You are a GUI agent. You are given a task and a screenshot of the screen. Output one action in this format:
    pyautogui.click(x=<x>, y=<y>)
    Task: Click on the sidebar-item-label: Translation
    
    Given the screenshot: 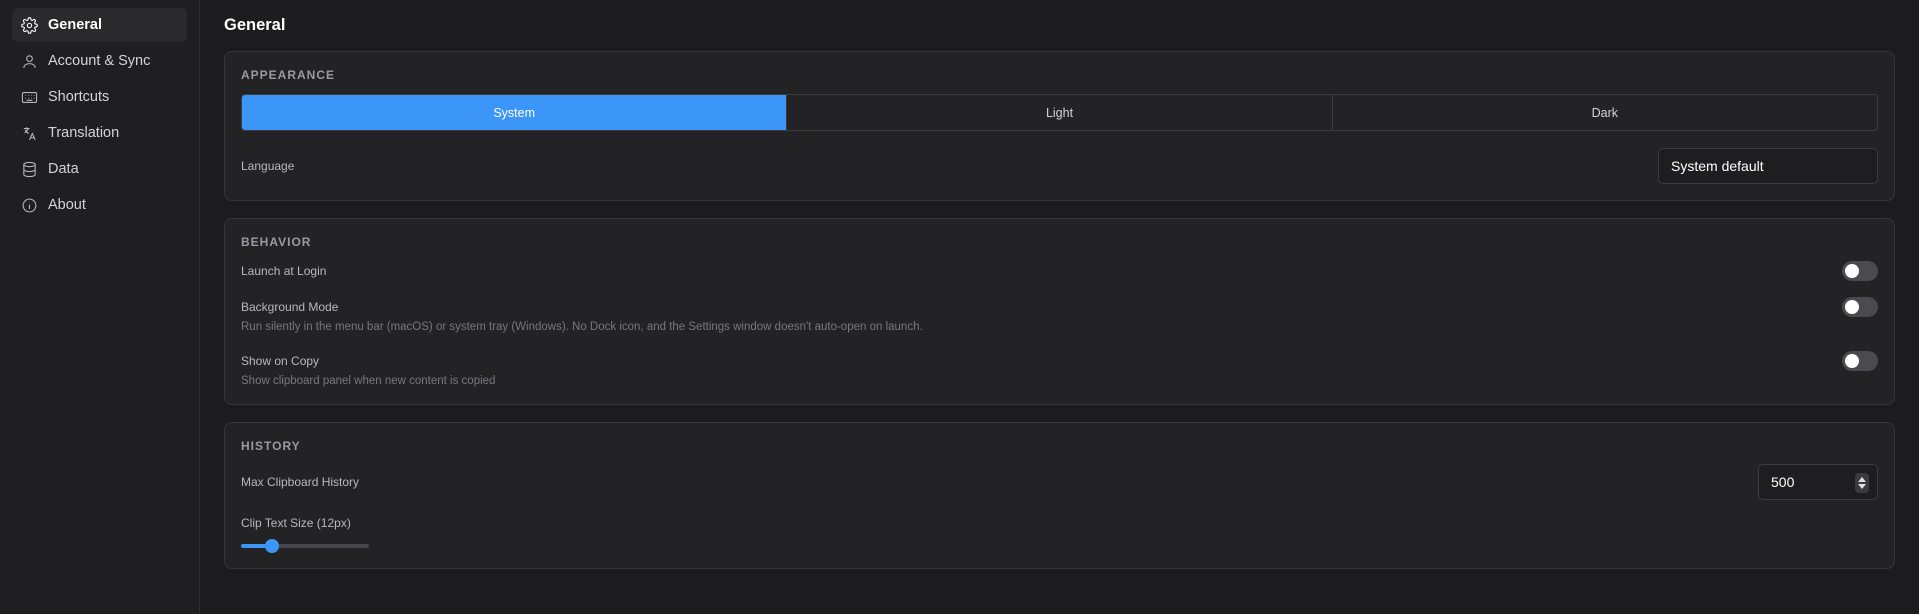 What is the action you would take?
    pyautogui.click(x=84, y=133)
    